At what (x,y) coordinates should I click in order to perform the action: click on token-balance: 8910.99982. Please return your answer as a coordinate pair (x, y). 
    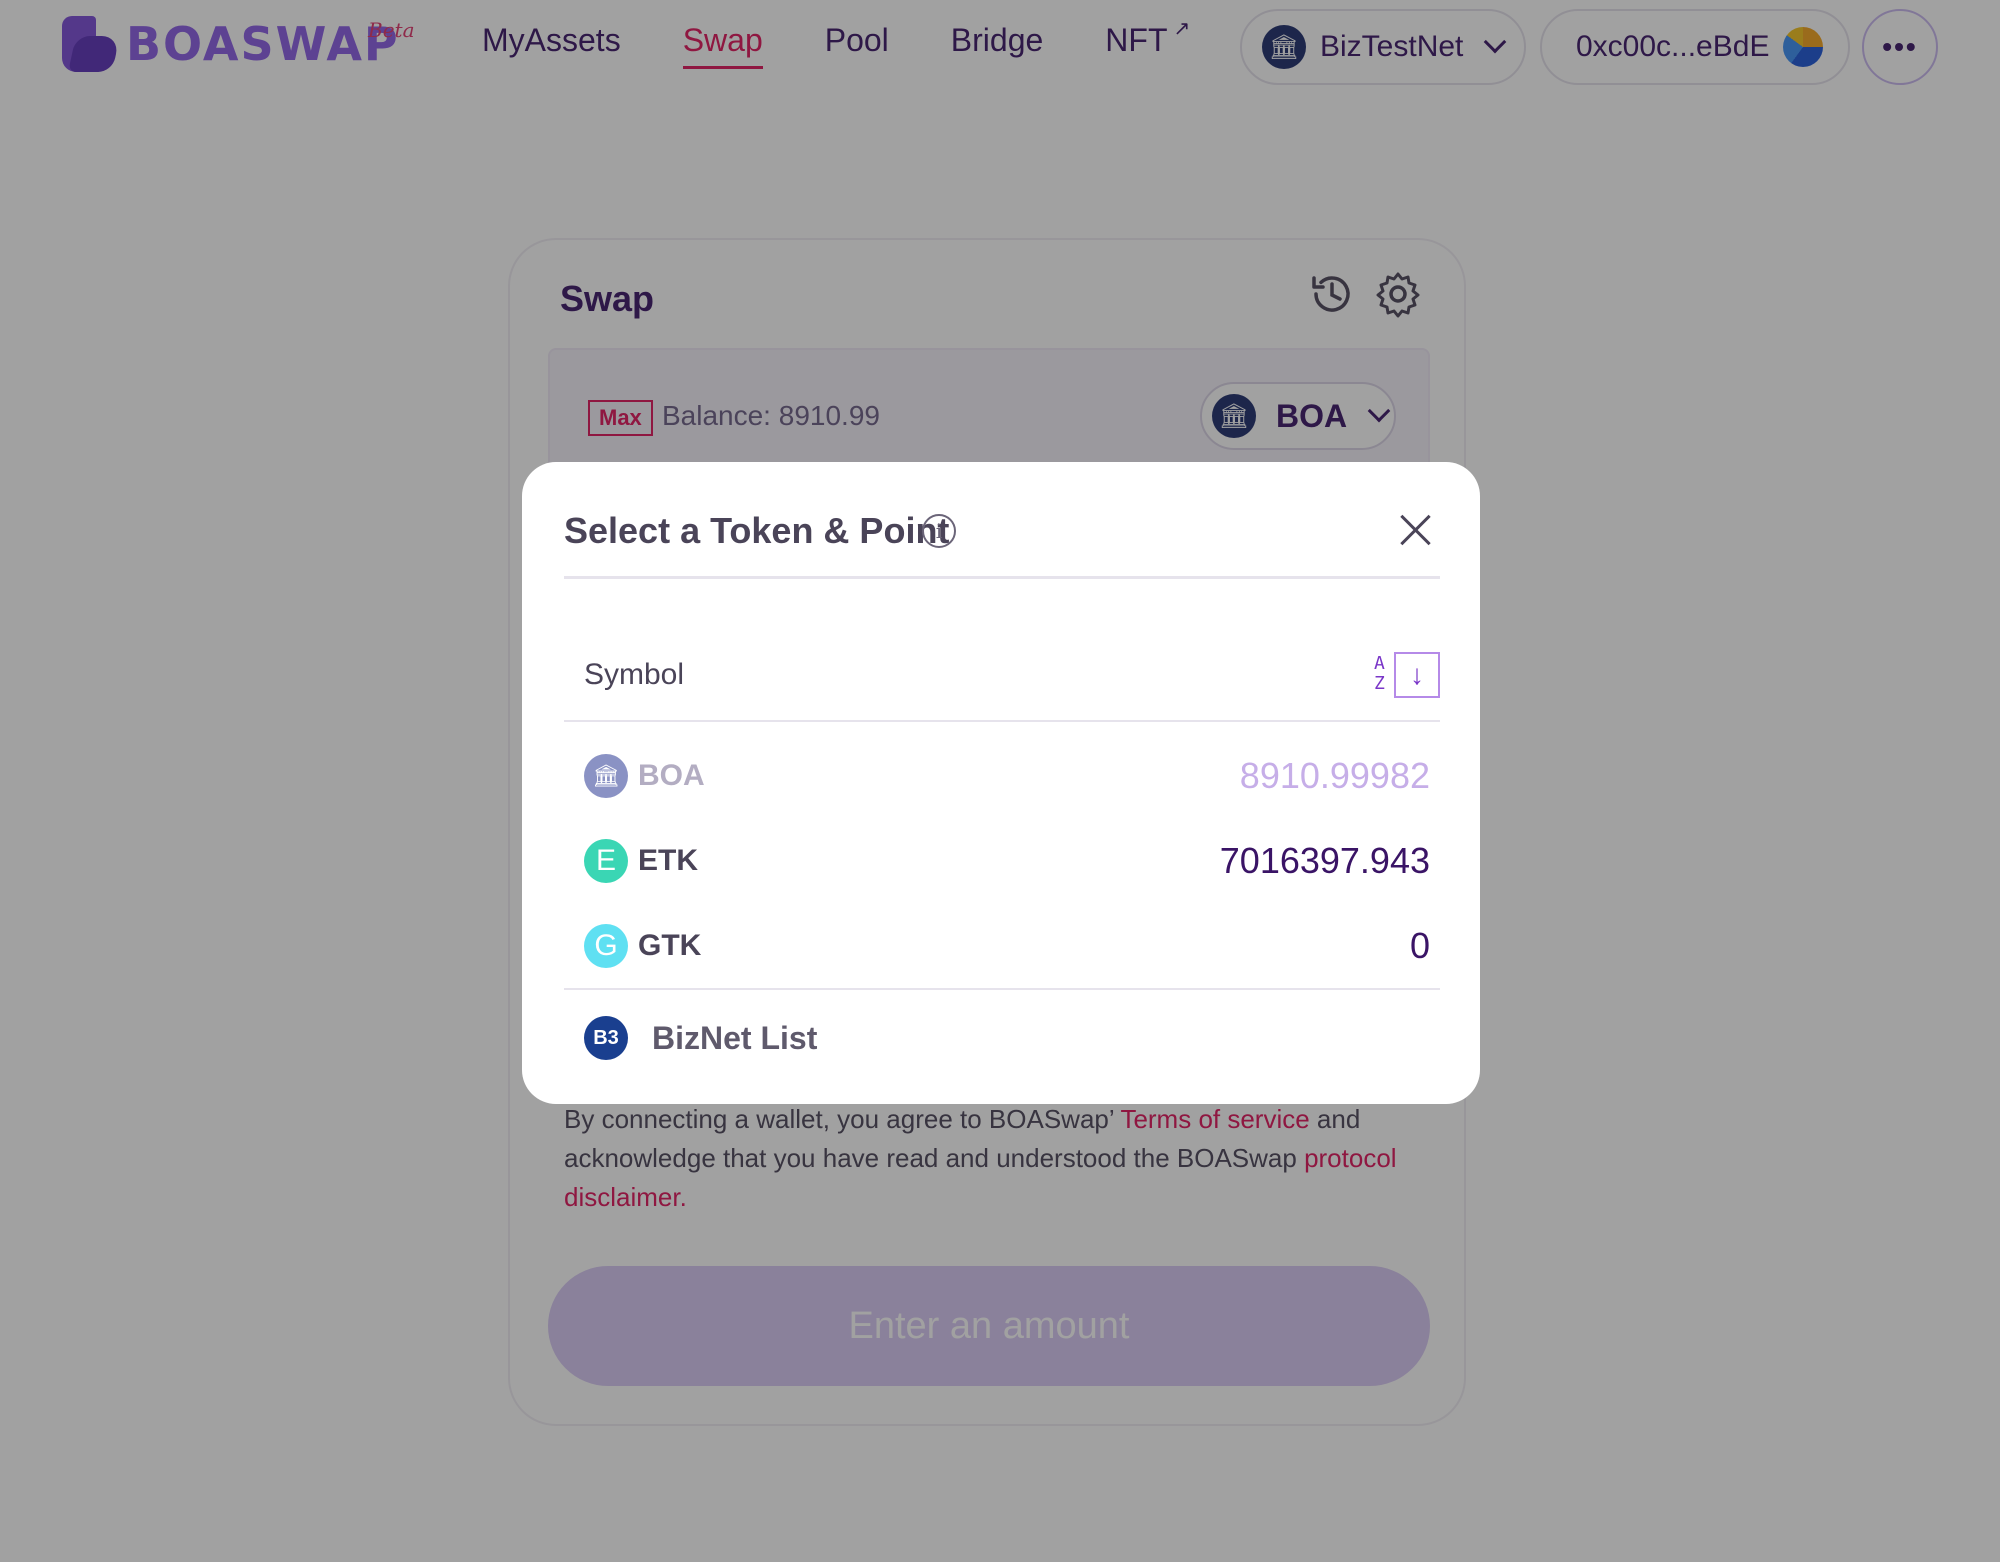
    Looking at the image, I should click on (1334, 775).